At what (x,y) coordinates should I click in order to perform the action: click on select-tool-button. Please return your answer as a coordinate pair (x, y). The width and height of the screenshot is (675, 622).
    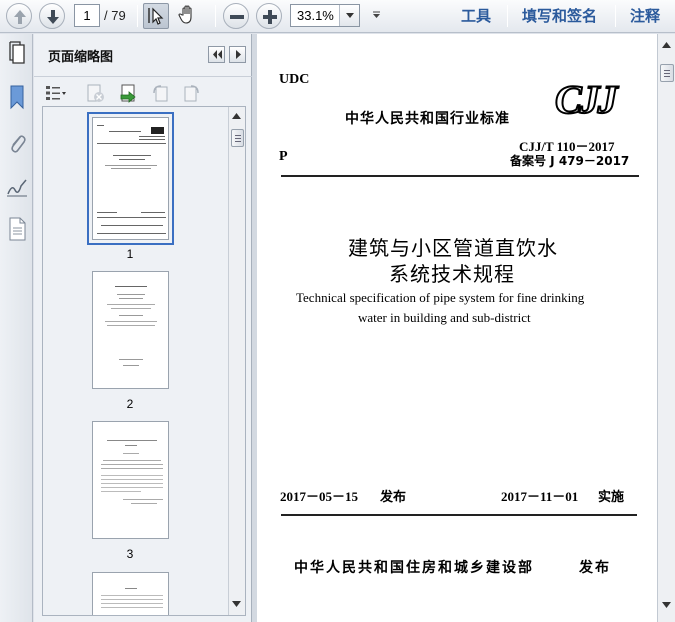
    Looking at the image, I should click on (156, 16).